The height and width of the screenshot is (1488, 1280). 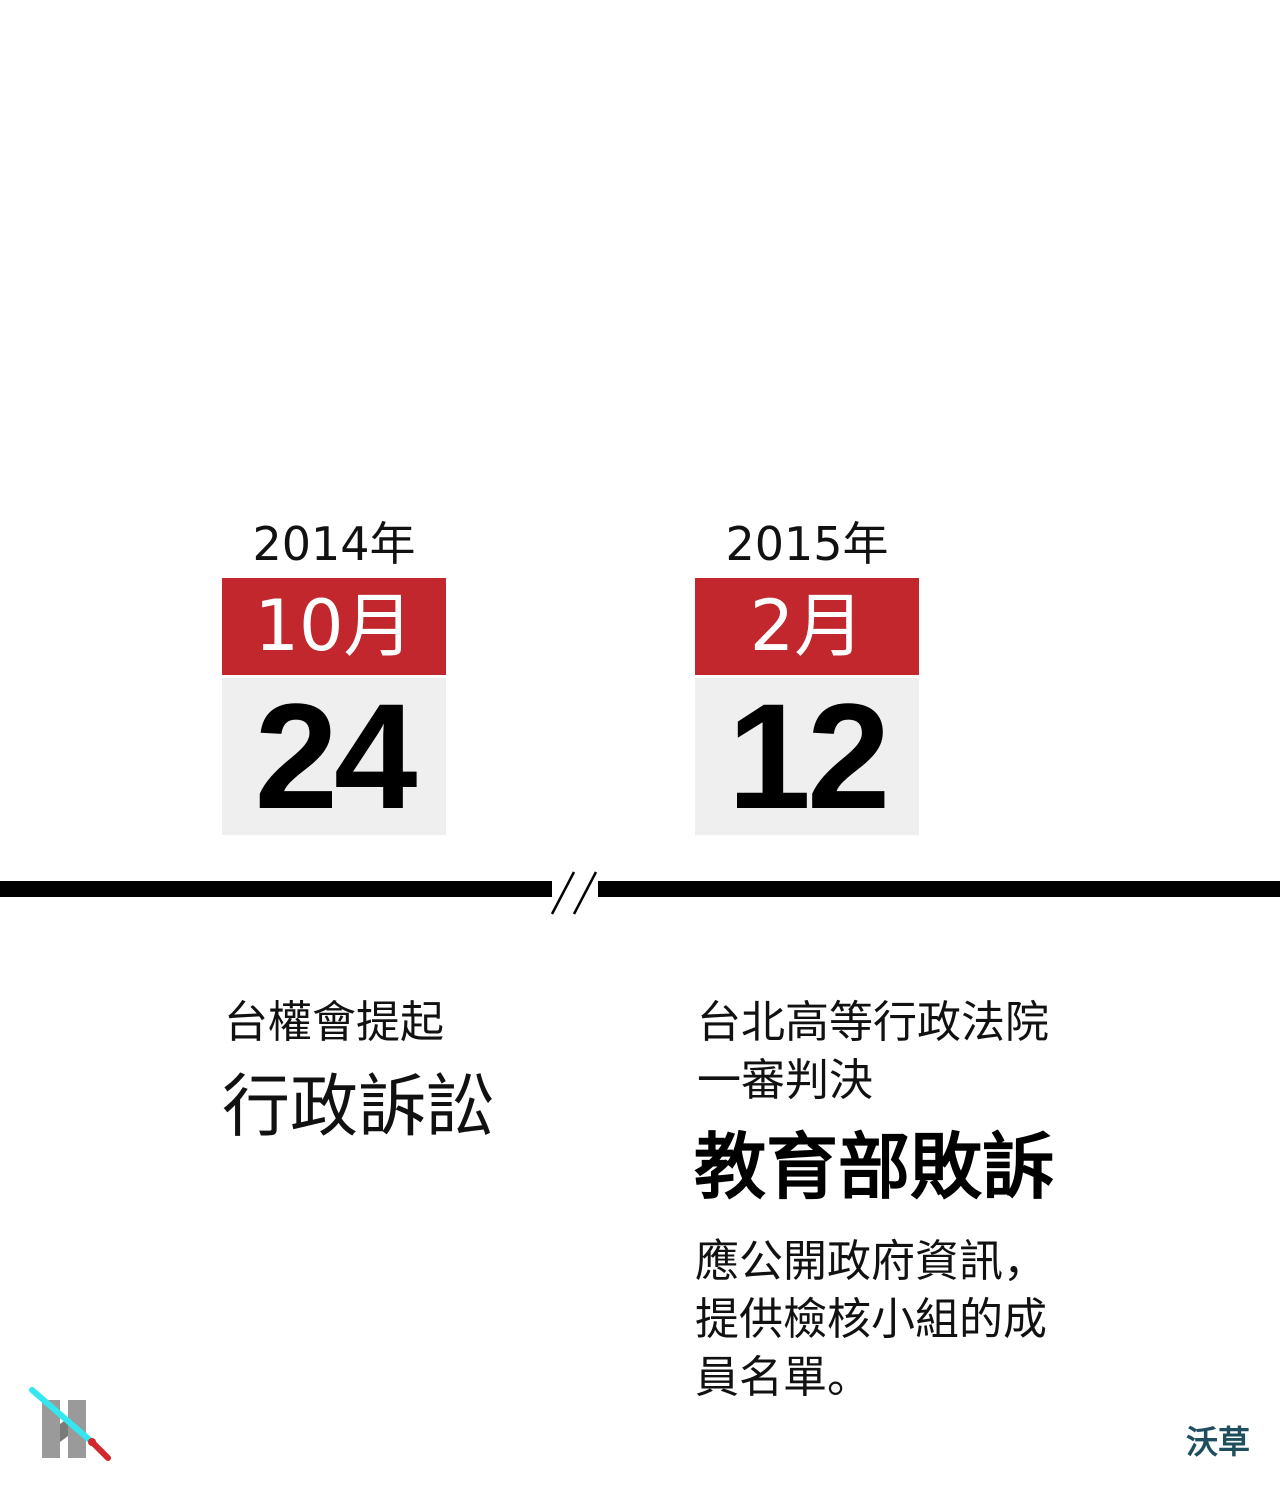 What do you see at coordinates (807, 544) in the screenshot?
I see `event2-year: 2015年` at bounding box center [807, 544].